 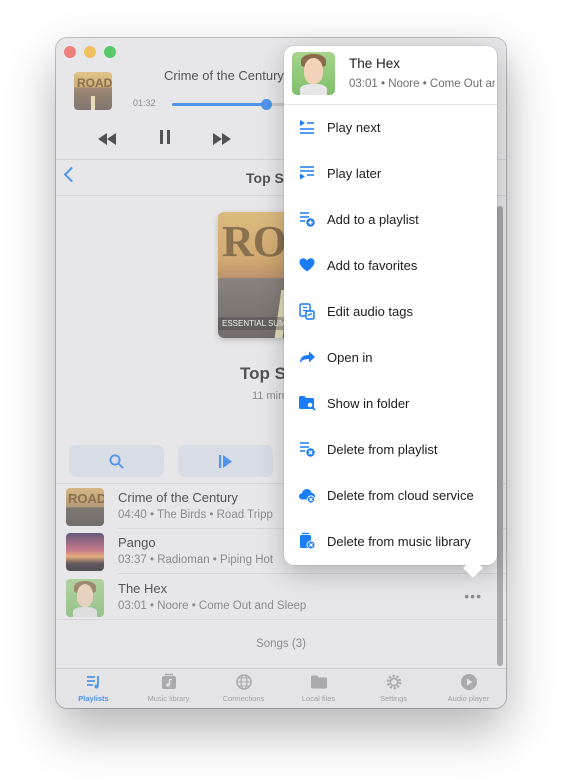 I want to click on menu-item-label: Play next, so click(x=354, y=127).